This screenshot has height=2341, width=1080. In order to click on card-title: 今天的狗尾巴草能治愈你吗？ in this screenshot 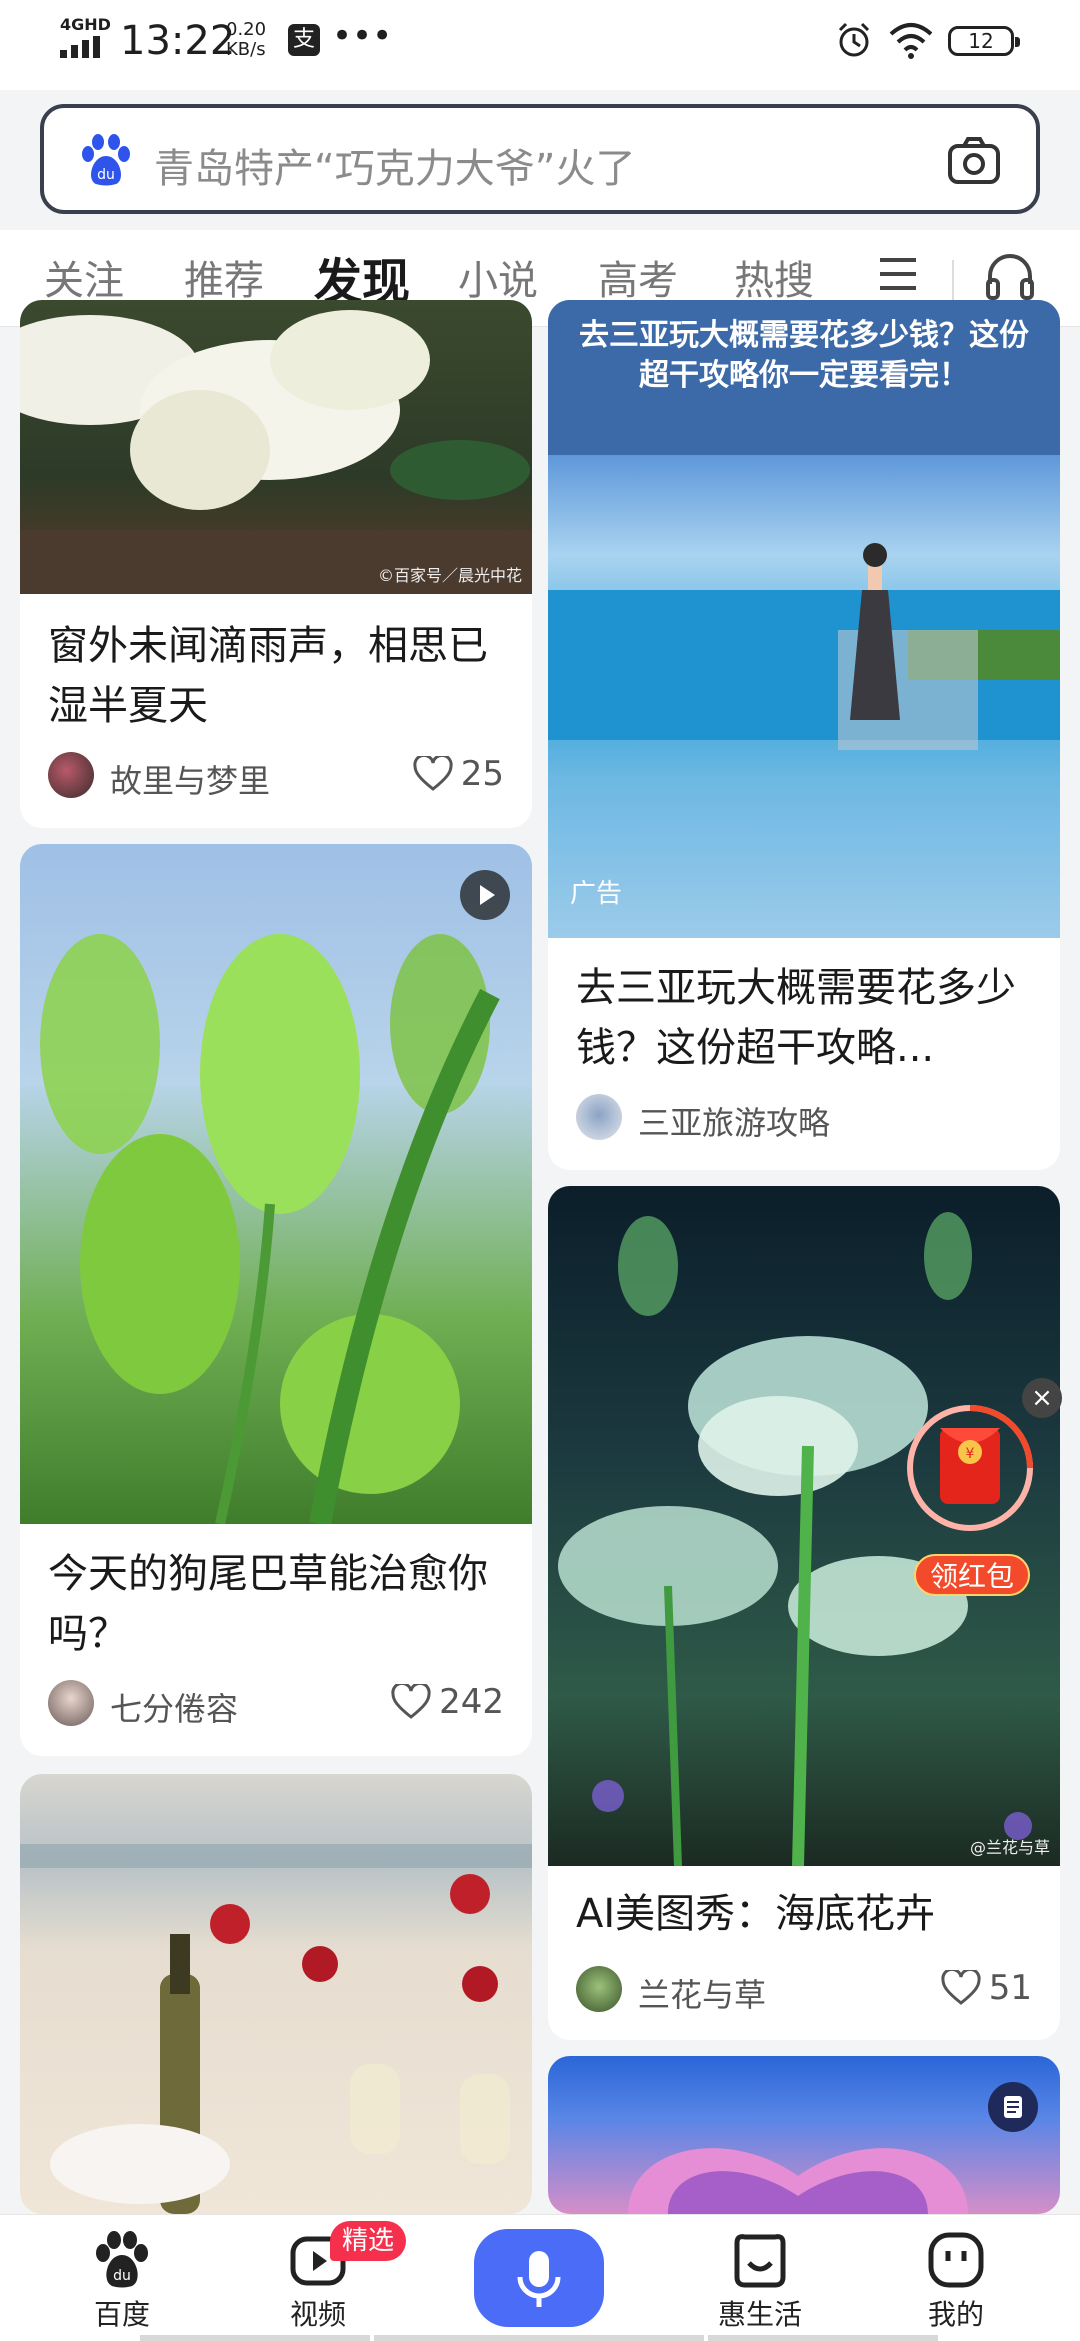, I will do `click(268, 1604)`.